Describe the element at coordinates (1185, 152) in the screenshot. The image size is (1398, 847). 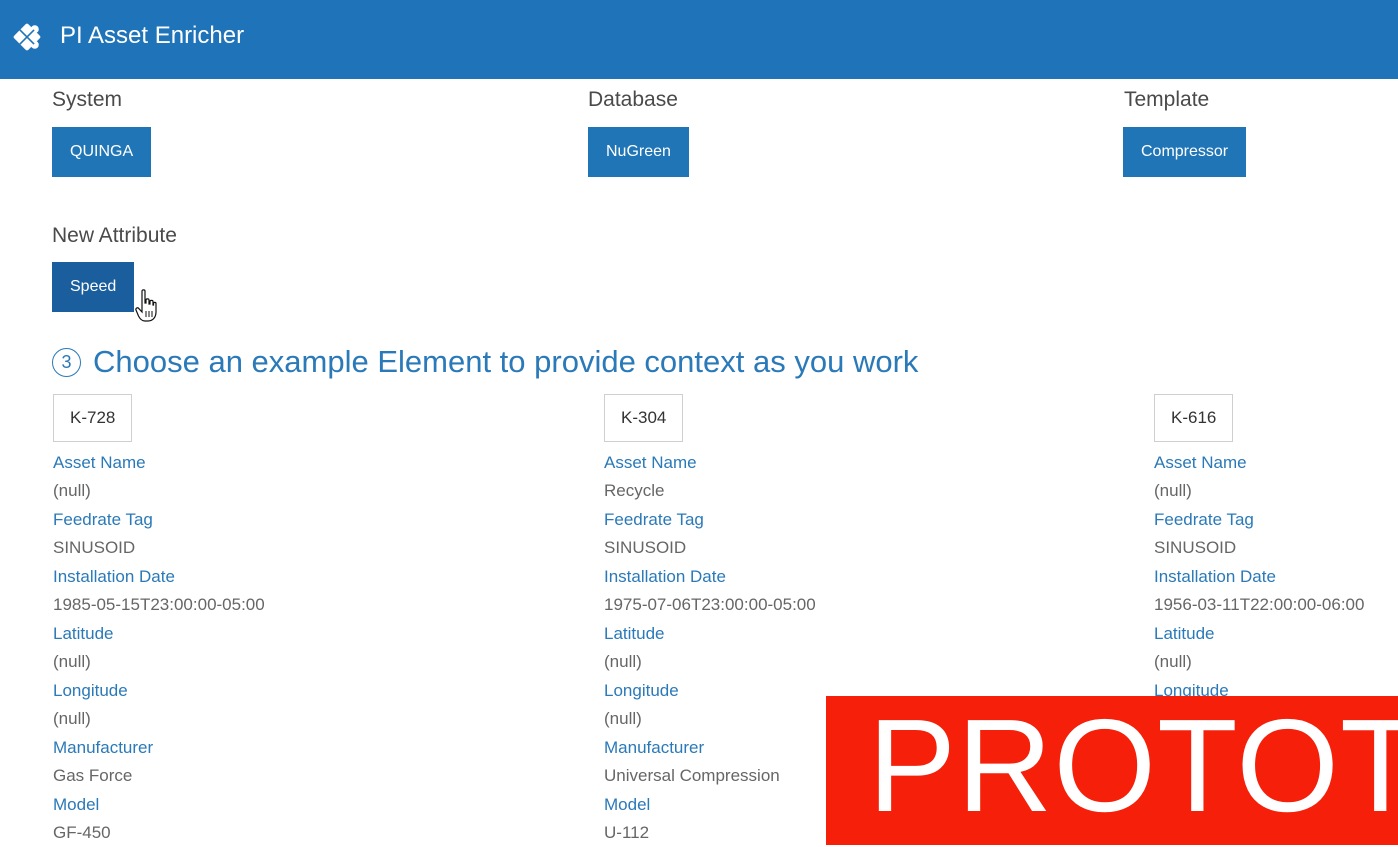
I see `template-button: Compressor` at that location.